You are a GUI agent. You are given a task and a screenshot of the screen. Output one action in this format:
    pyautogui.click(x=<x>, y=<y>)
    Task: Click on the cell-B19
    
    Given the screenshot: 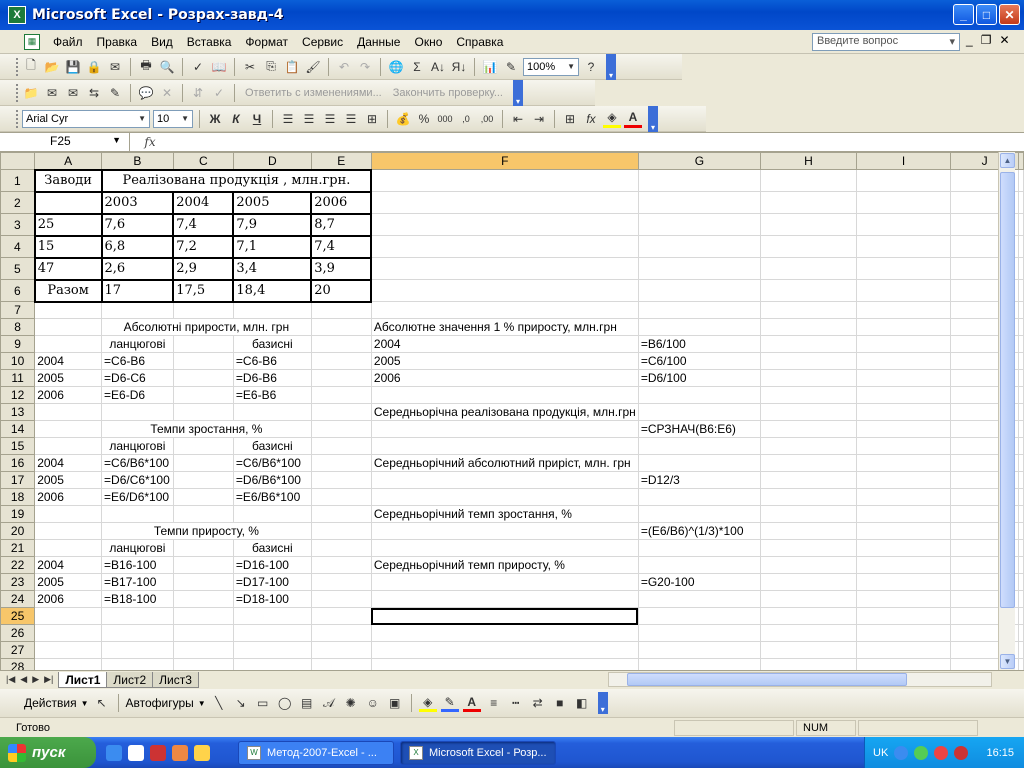 What is the action you would take?
    pyautogui.click(x=137, y=514)
    